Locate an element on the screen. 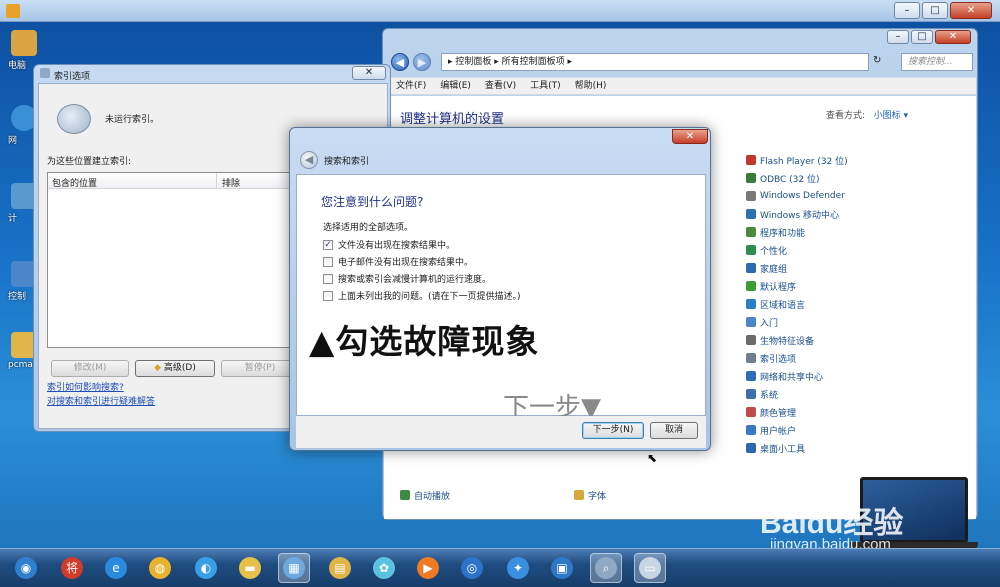  taskbar-chrome: ◍ is located at coordinates (160, 568).